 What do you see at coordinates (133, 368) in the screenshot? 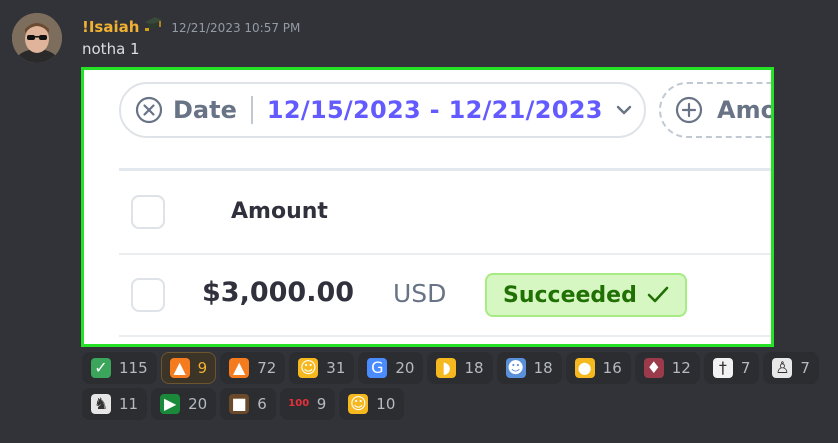
I see `reaction-count: 115` at bounding box center [133, 368].